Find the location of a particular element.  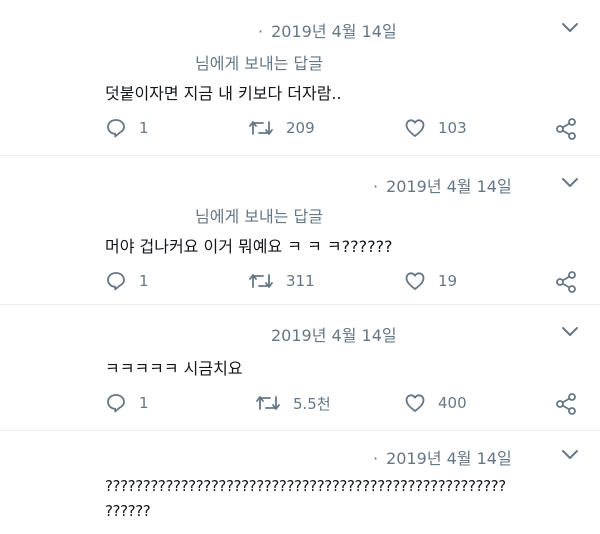

tweet-text: ㅋㅋㅋㅋㅋ 시금치요 is located at coordinates (174, 368).